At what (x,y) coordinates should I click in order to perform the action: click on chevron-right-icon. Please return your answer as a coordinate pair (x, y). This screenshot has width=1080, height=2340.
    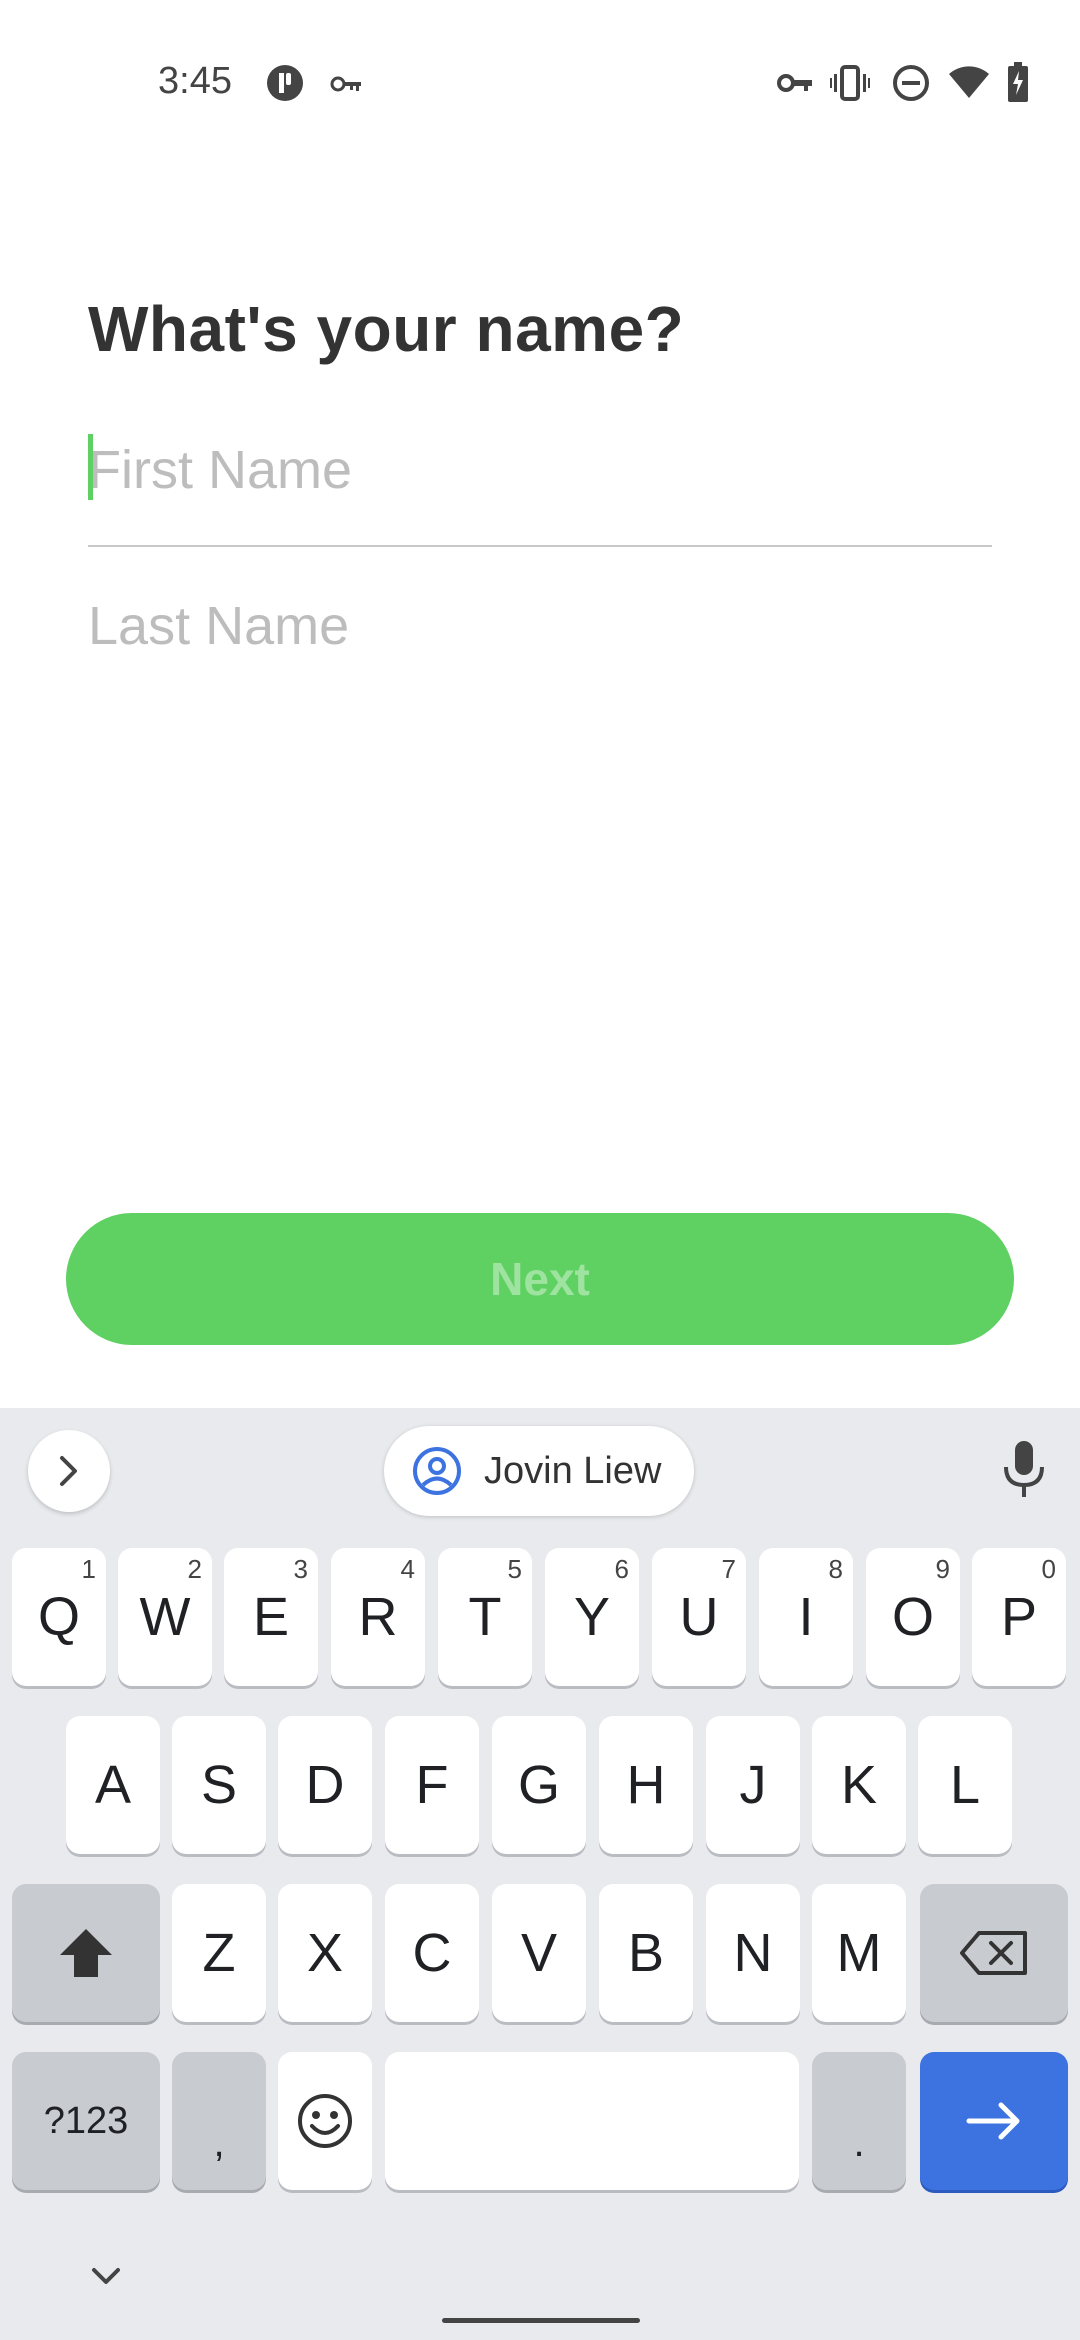
    Looking at the image, I should click on (68, 1471).